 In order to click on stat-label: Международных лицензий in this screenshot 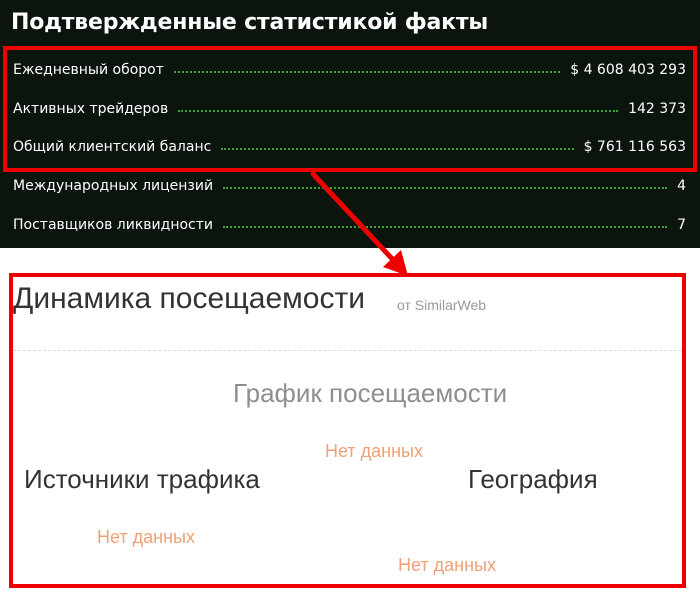, I will do `click(113, 186)`.